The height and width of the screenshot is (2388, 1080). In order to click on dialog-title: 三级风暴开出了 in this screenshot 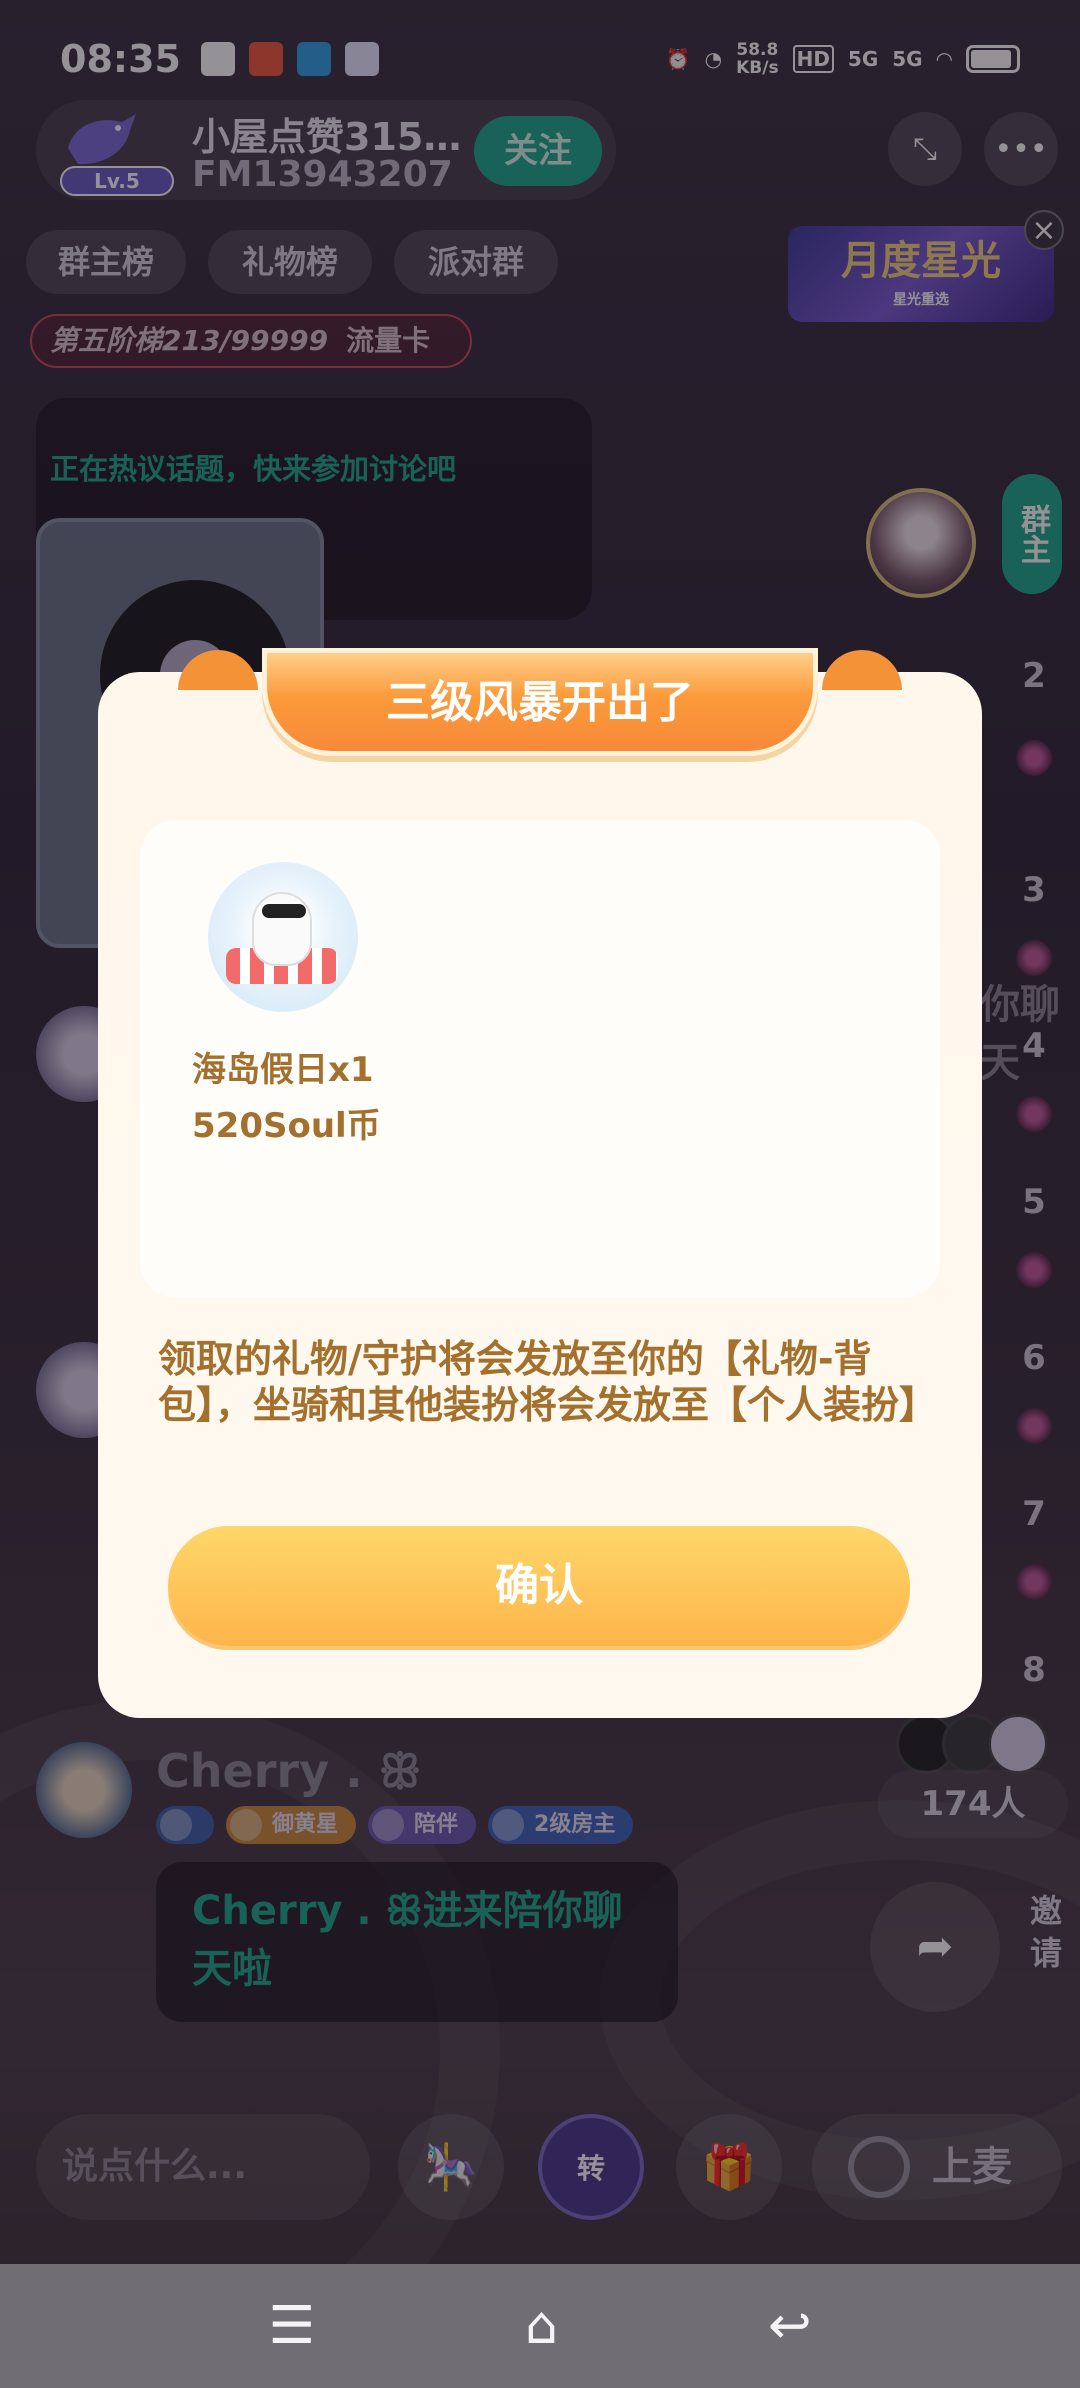, I will do `click(540, 702)`.